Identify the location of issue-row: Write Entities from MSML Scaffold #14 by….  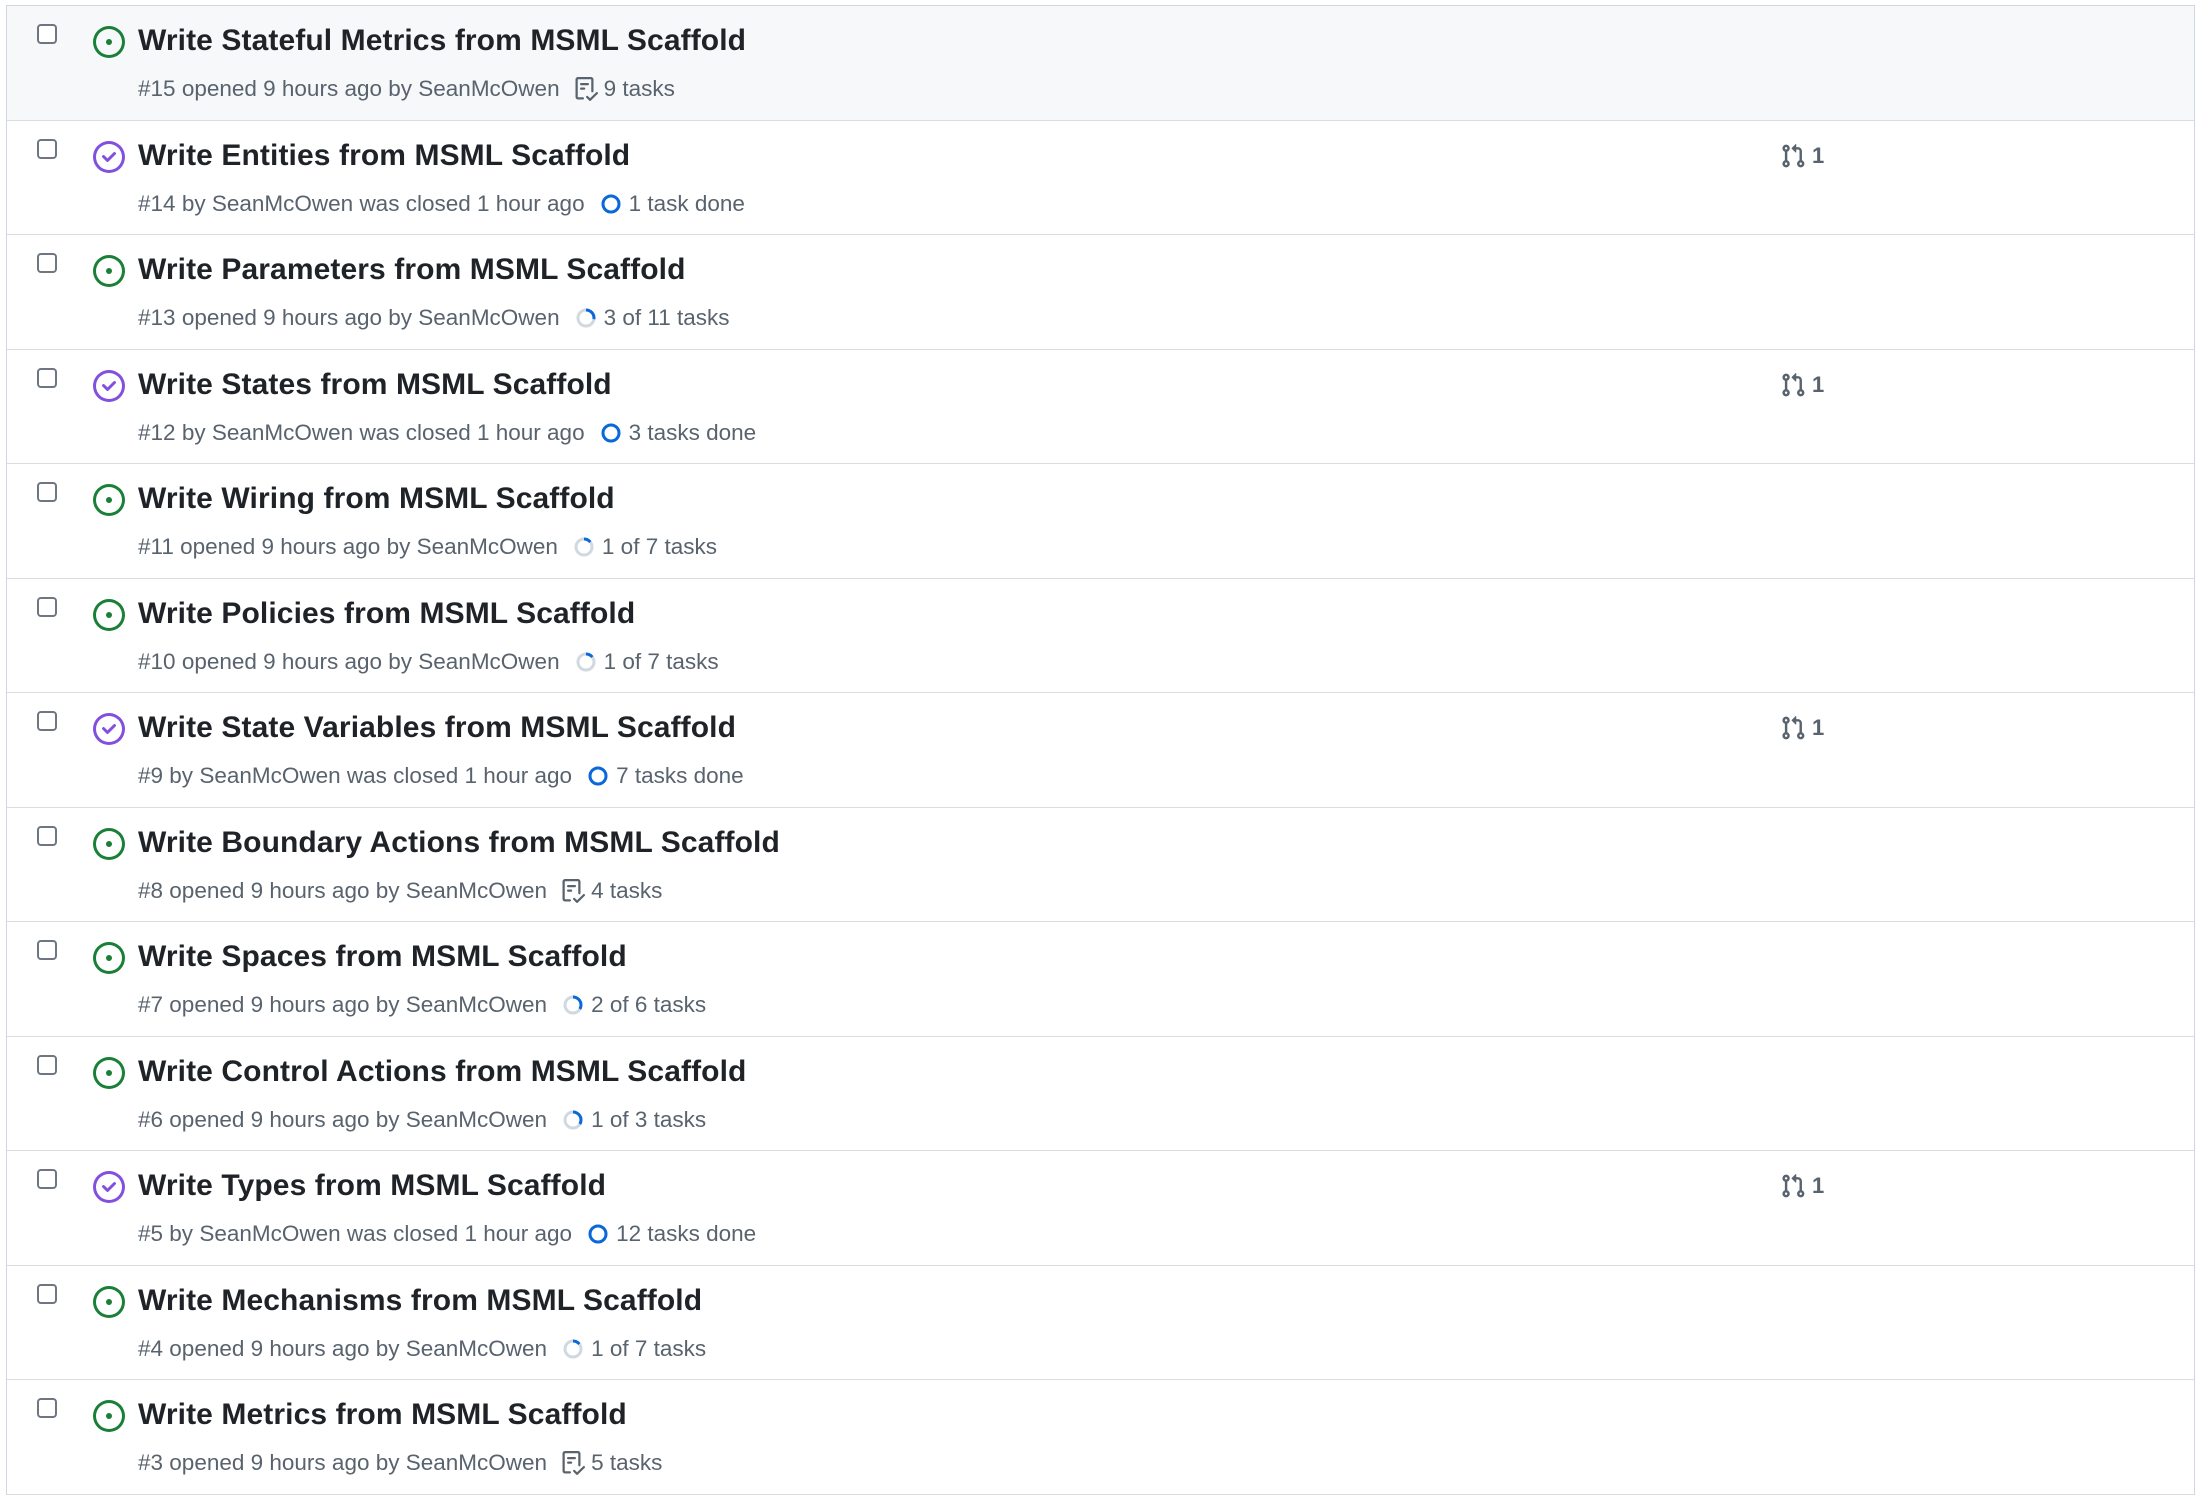
(1100, 177).